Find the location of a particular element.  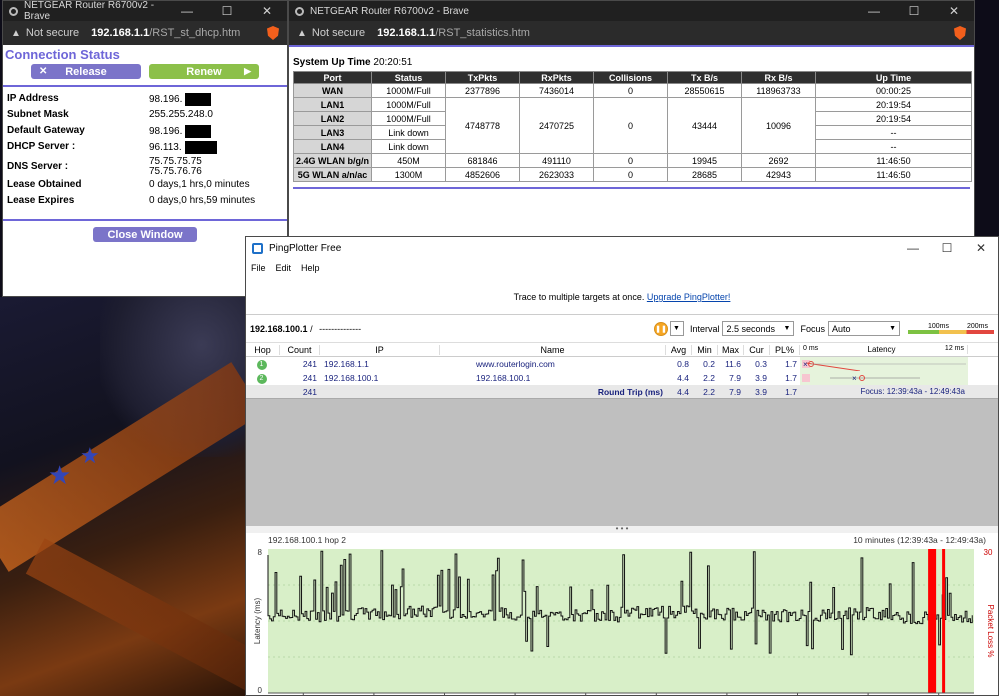

graph-range: 10 minutes (12:39:43a - 12:49:43a) is located at coordinates (919, 540).